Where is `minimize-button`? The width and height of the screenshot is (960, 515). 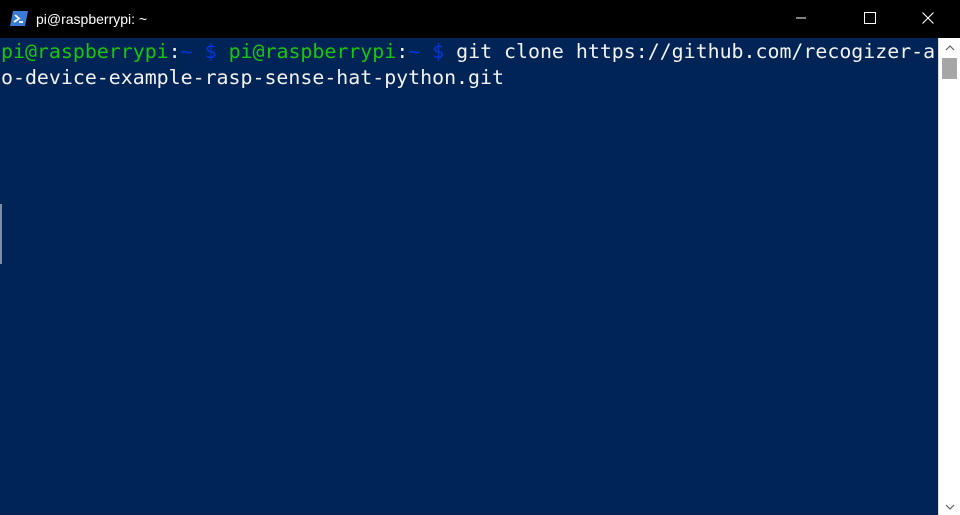
minimize-button is located at coordinates (801, 19).